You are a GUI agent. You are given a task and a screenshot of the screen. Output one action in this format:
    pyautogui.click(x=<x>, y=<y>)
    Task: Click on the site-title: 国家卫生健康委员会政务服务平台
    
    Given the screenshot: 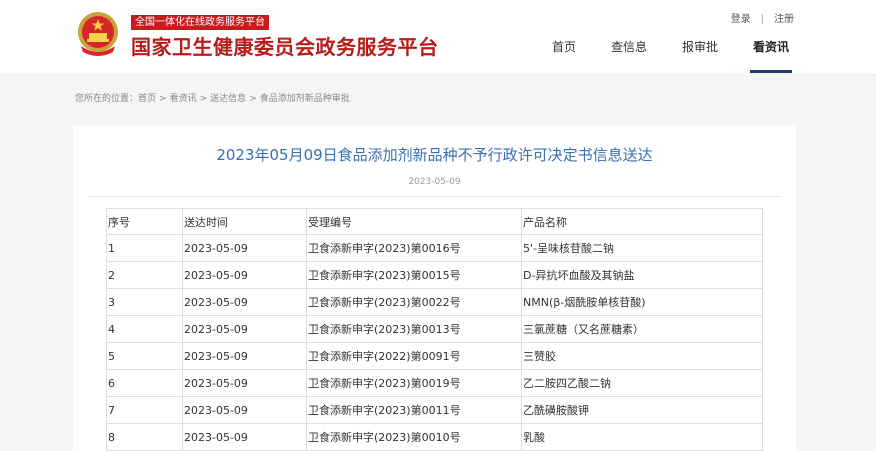 What is the action you would take?
    pyautogui.click(x=285, y=47)
    